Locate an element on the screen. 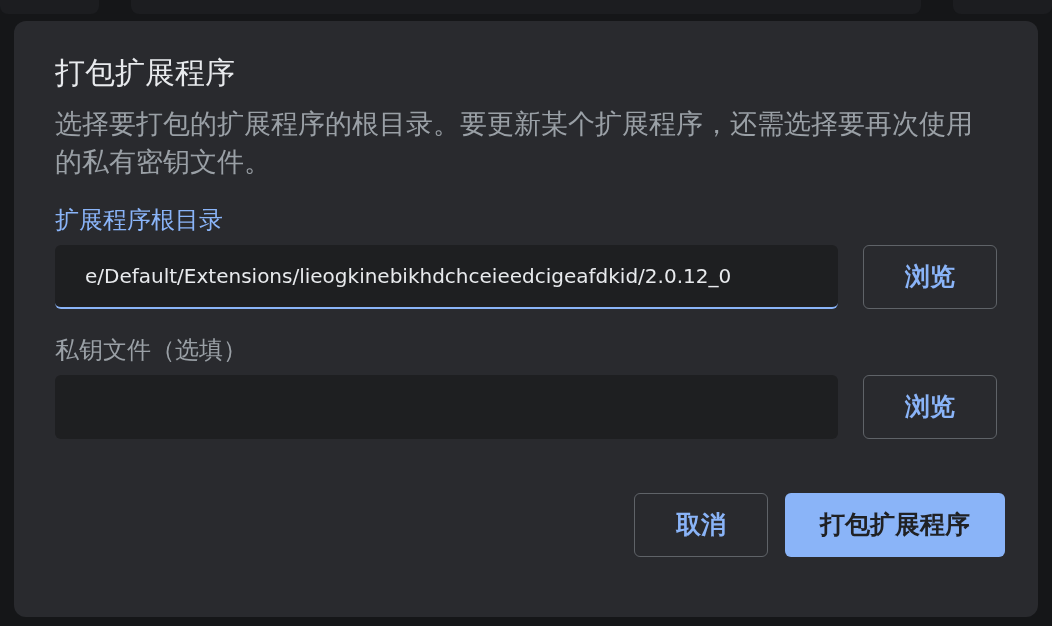  path-input-field: e/Default/Extensions/lieogkinebikhdchceieedcigeafdkid/2.0.12_0 is located at coordinates (447, 277).